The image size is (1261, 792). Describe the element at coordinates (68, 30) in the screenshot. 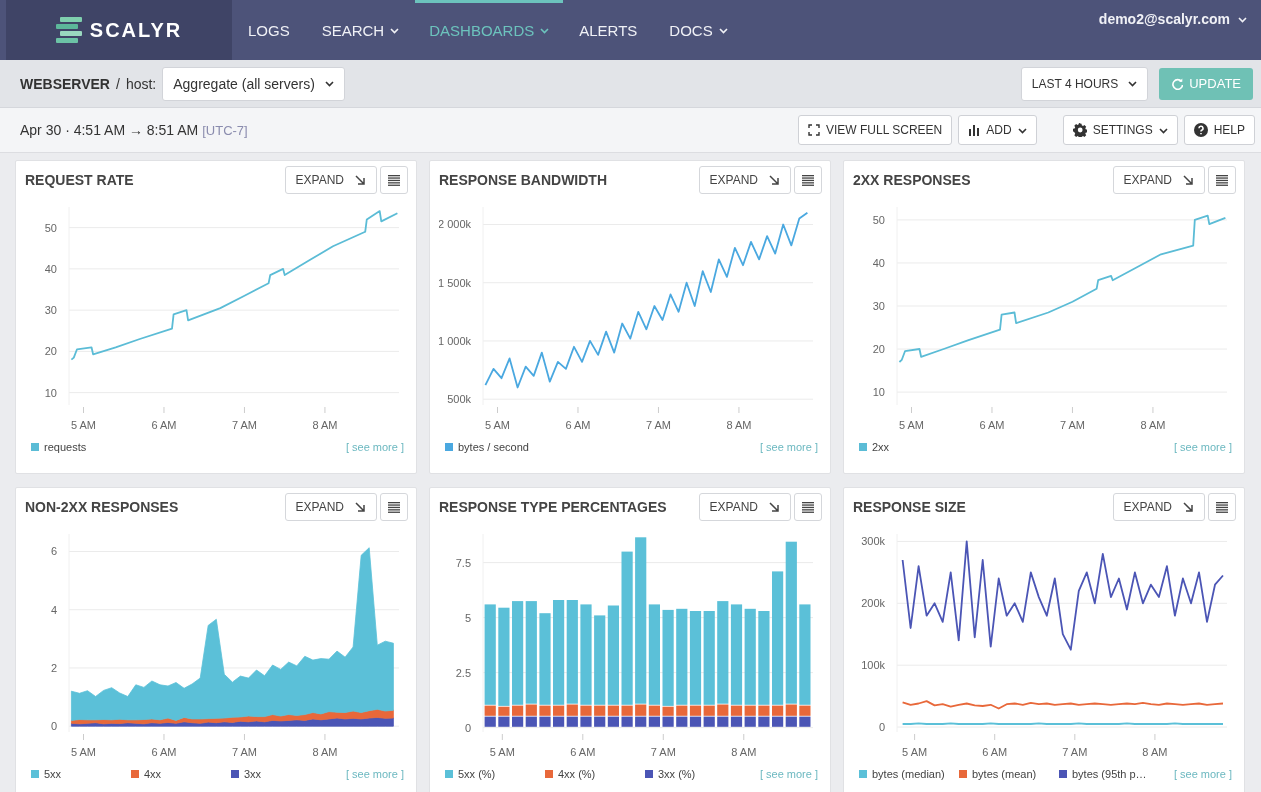

I see `stacked-bars-icon` at that location.